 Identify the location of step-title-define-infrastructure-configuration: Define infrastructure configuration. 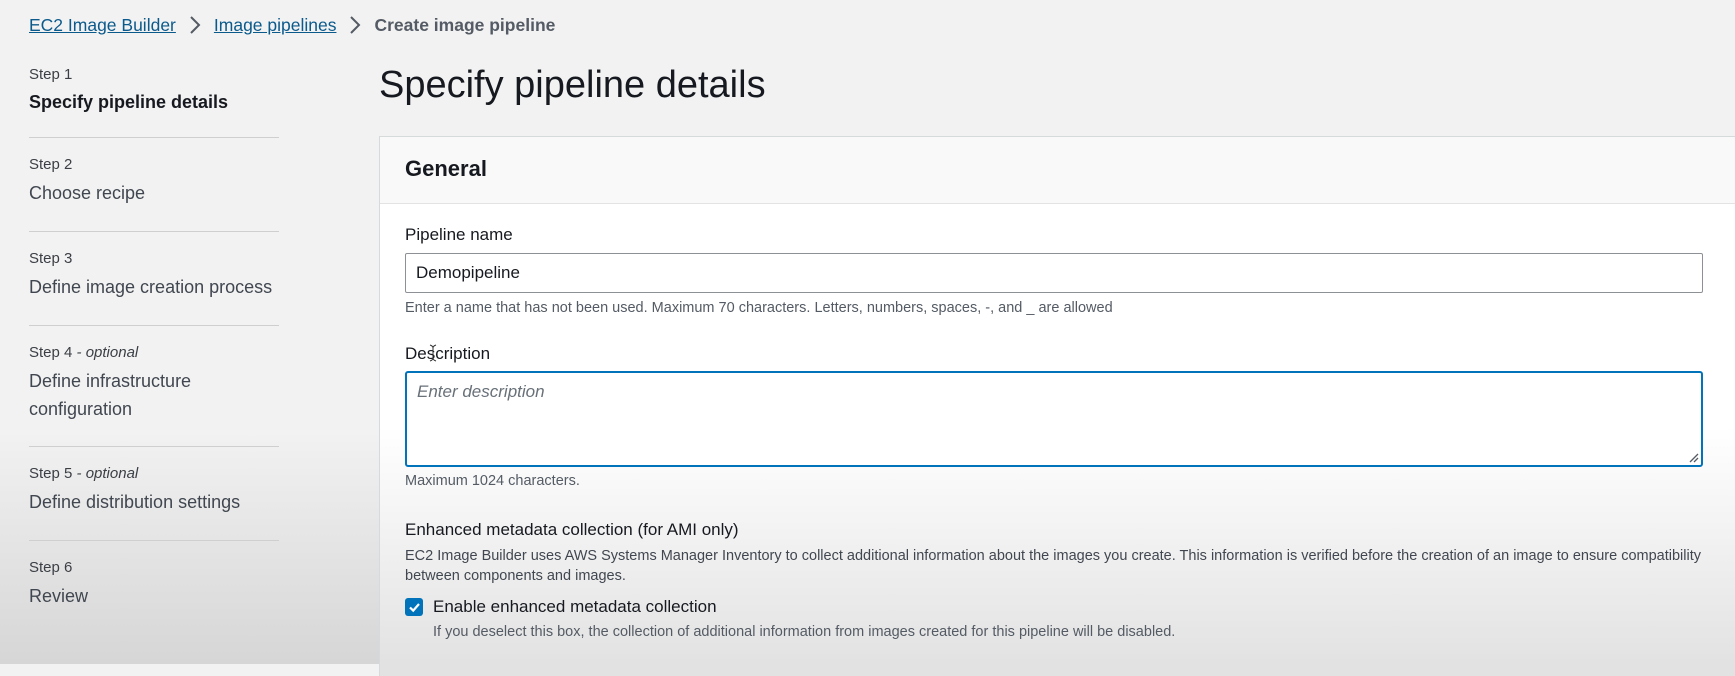
(154, 395).